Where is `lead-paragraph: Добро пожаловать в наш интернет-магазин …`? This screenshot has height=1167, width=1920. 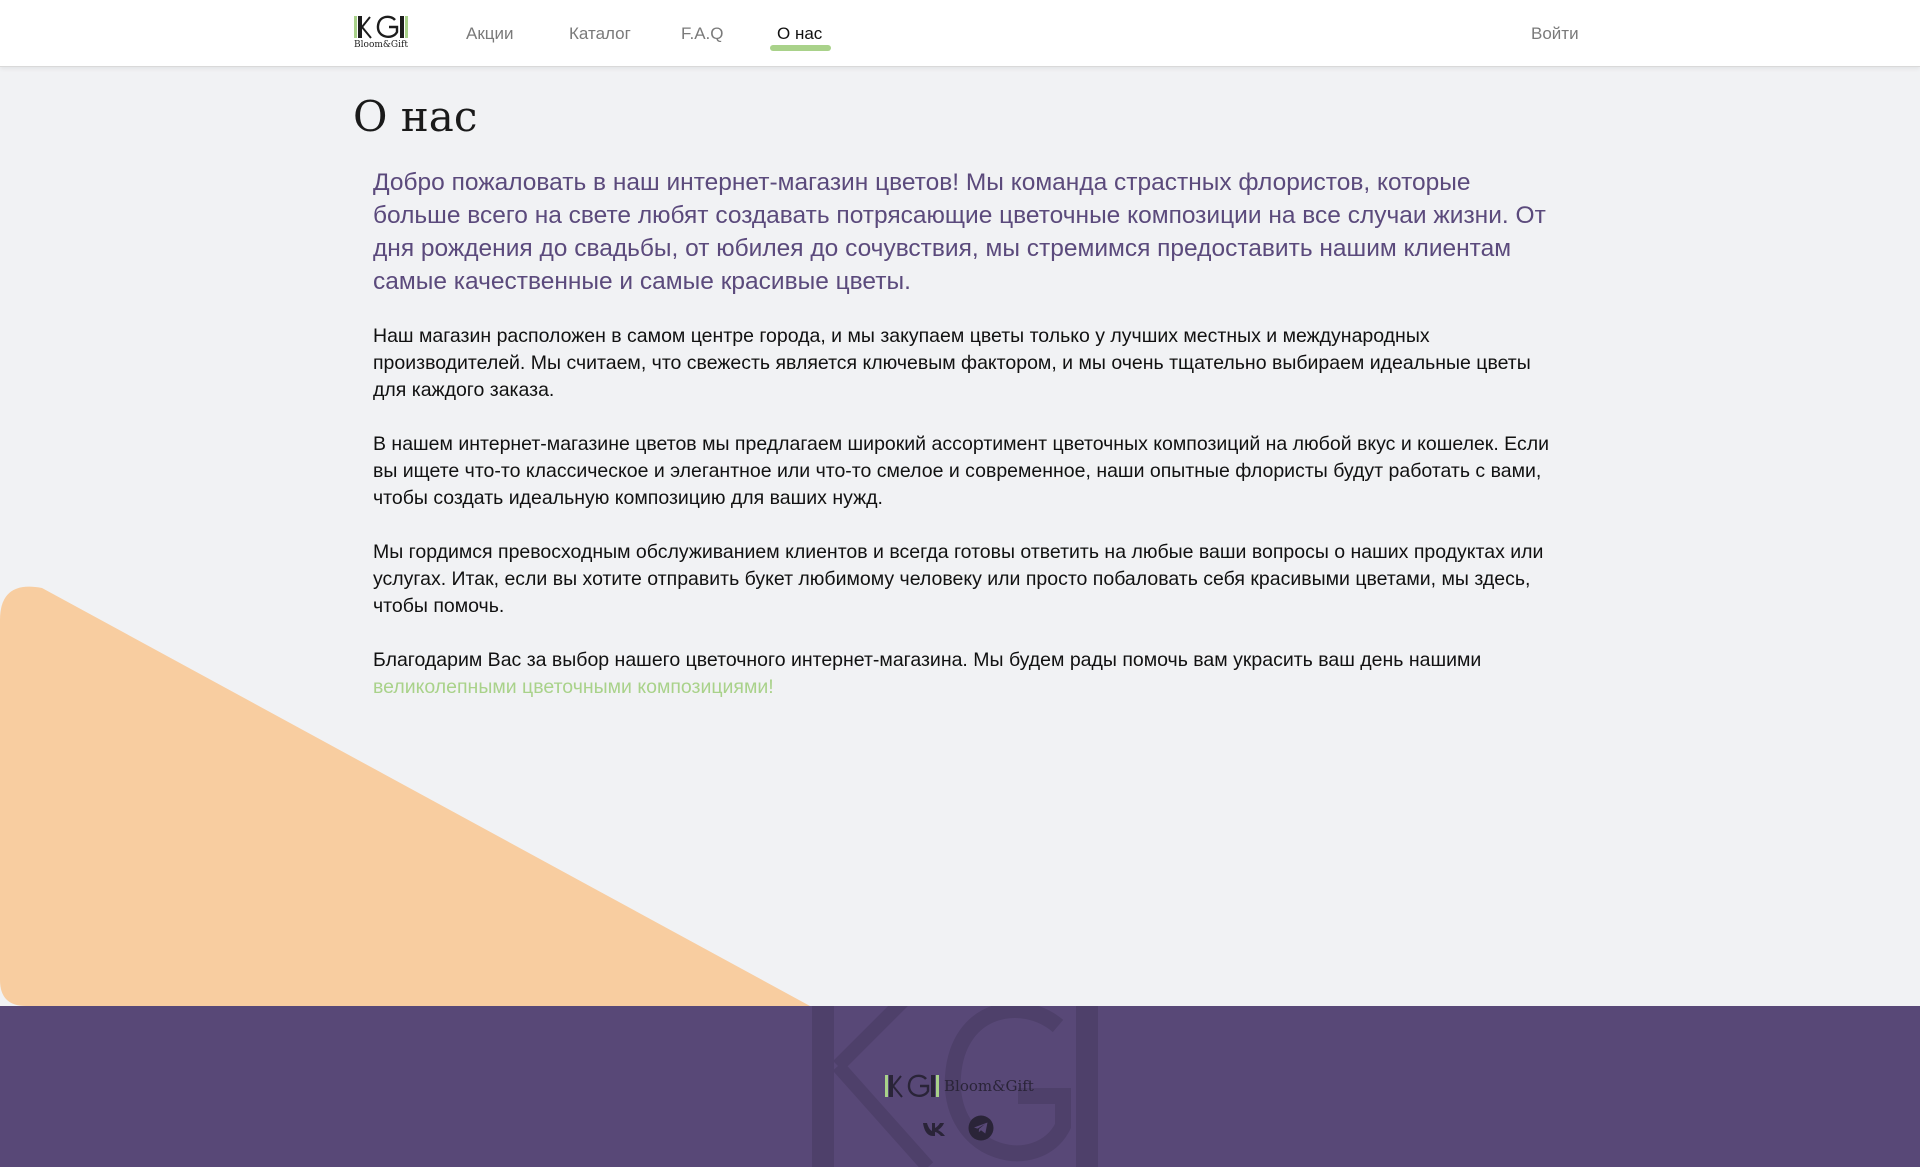 lead-paragraph: Добро пожаловать в наш интернет-магазин … is located at coordinates (959, 232).